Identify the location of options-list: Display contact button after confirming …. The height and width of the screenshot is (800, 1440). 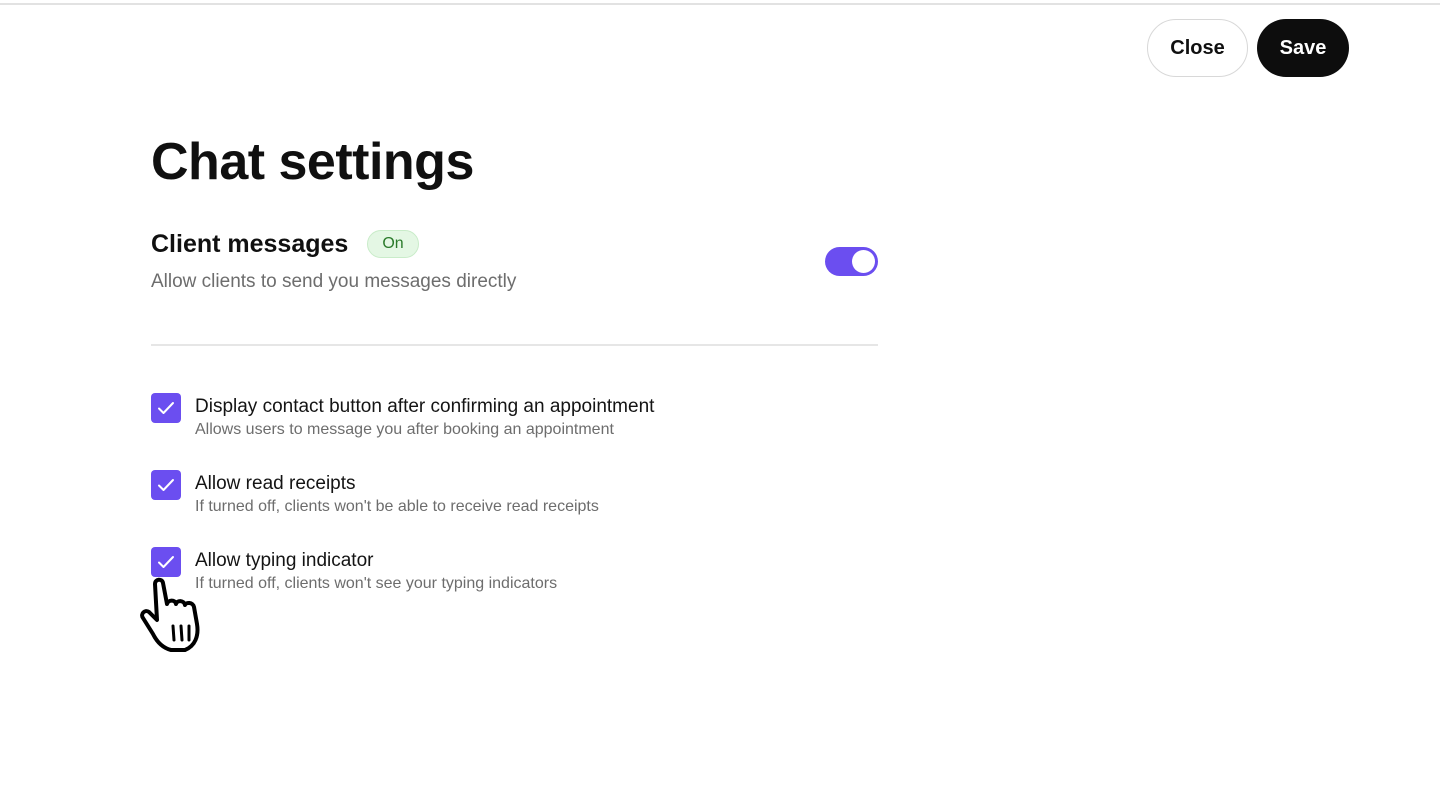
(514, 508).